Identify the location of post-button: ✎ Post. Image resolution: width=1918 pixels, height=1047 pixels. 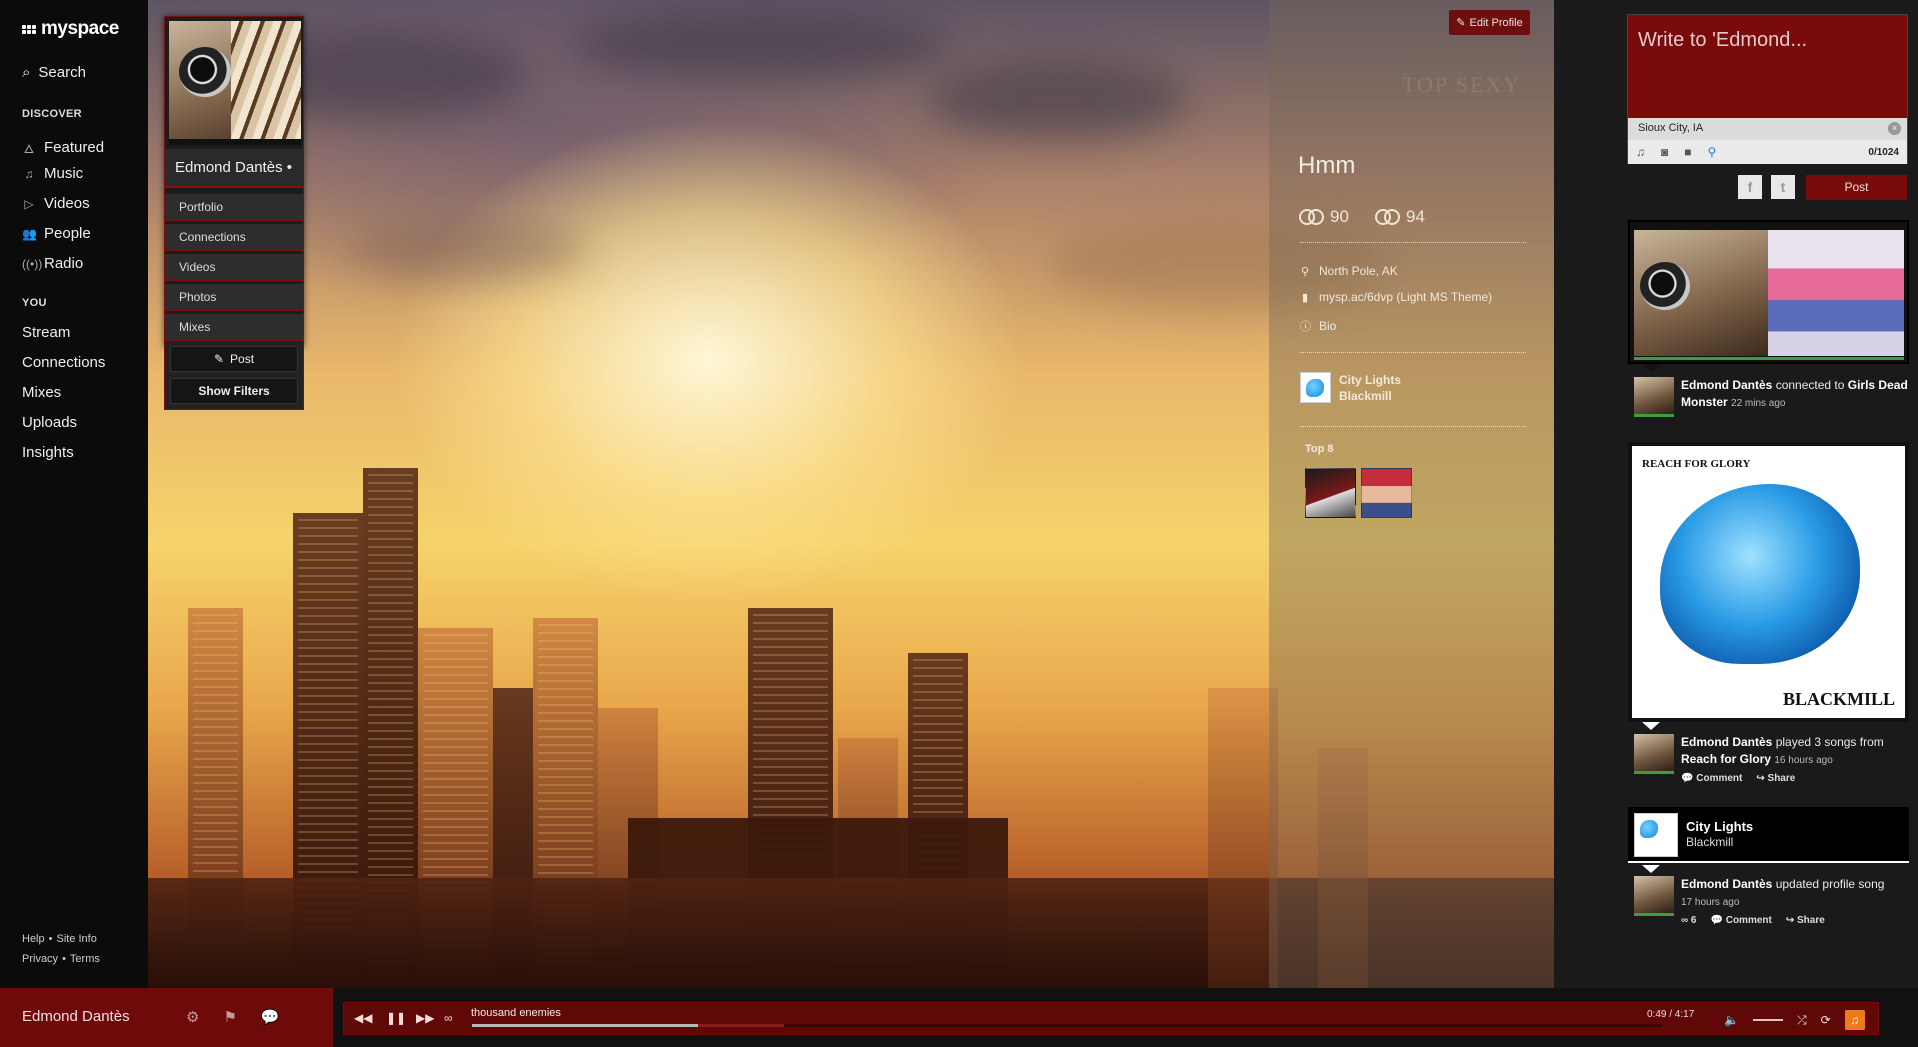
(234, 359).